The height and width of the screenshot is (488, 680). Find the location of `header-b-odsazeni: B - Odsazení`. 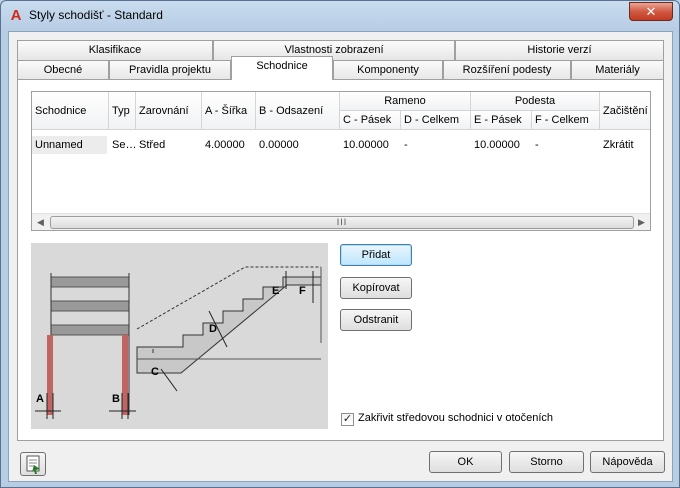

header-b-odsazeni: B - Odsazení is located at coordinates (298, 111).